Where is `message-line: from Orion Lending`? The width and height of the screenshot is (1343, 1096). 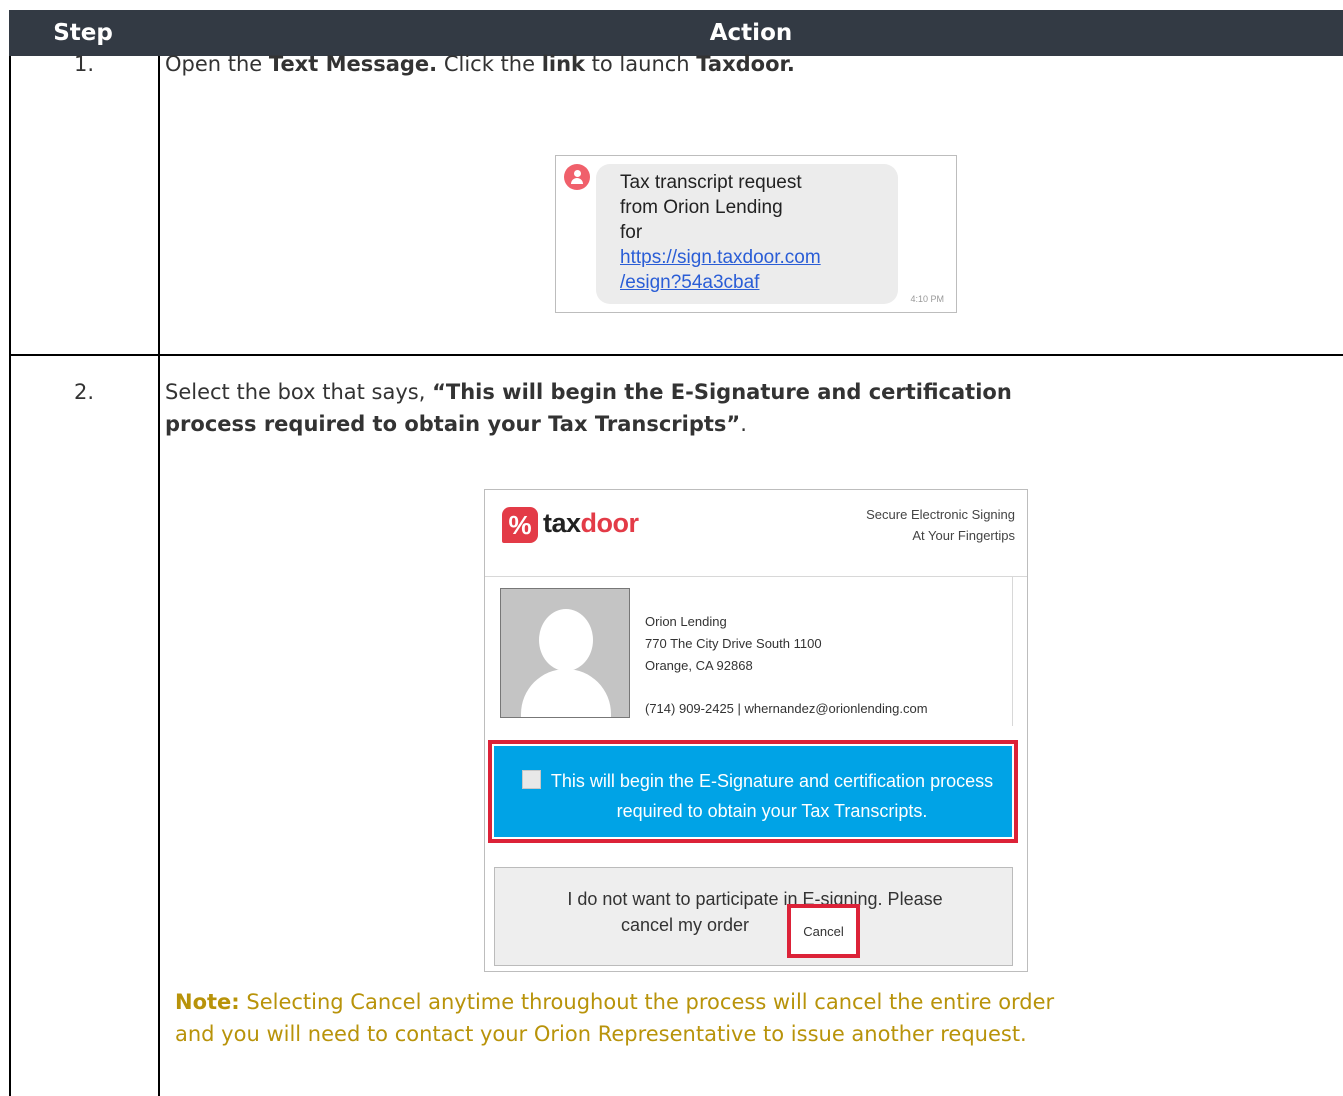 message-line: from Orion Lending is located at coordinates (701, 207).